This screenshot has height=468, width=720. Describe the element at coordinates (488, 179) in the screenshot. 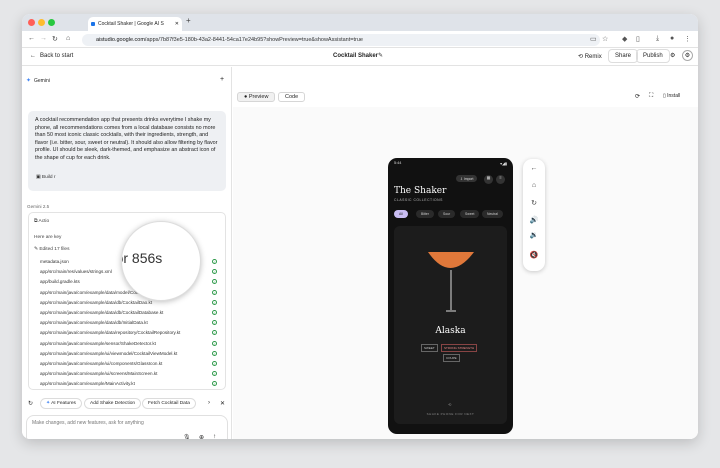

I see `grid-icon: ▦` at that location.